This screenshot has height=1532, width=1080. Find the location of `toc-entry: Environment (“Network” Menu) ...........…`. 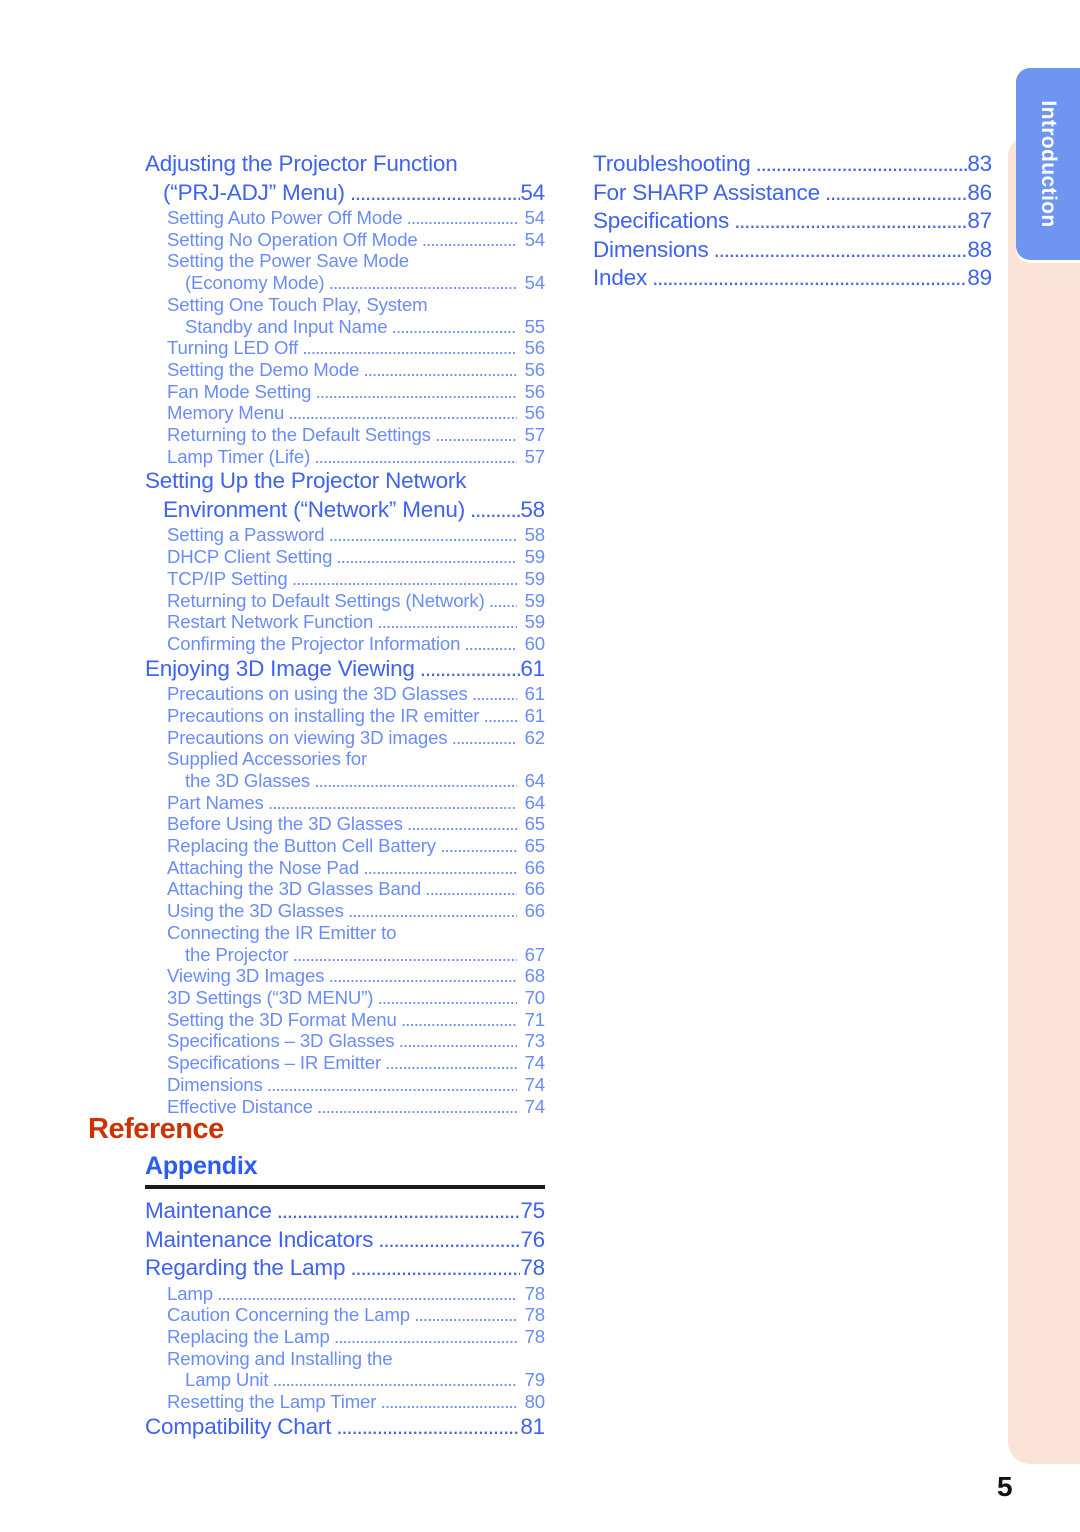

toc-entry: Environment (“Network” Menu) ...........… is located at coordinates (345, 510).